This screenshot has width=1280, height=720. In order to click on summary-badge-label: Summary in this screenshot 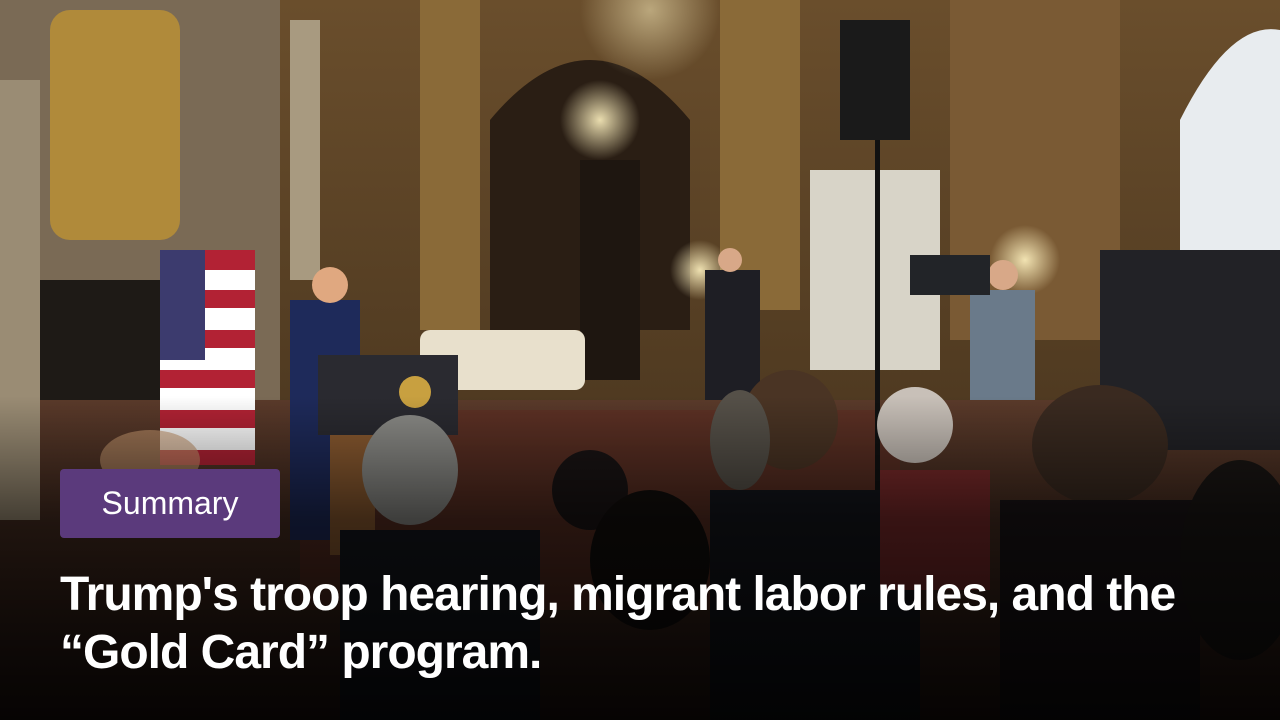, I will do `click(170, 503)`.